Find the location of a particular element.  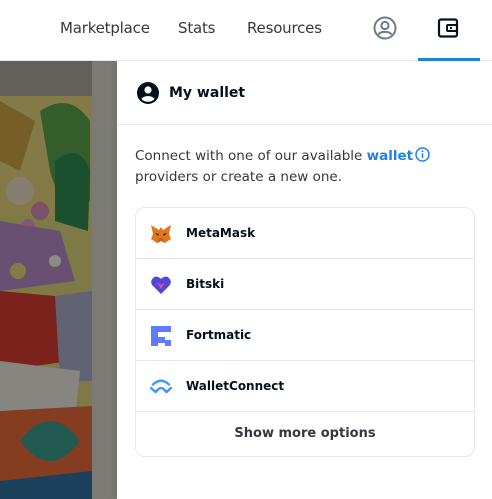

walletconnect-icon is located at coordinates (161, 387).